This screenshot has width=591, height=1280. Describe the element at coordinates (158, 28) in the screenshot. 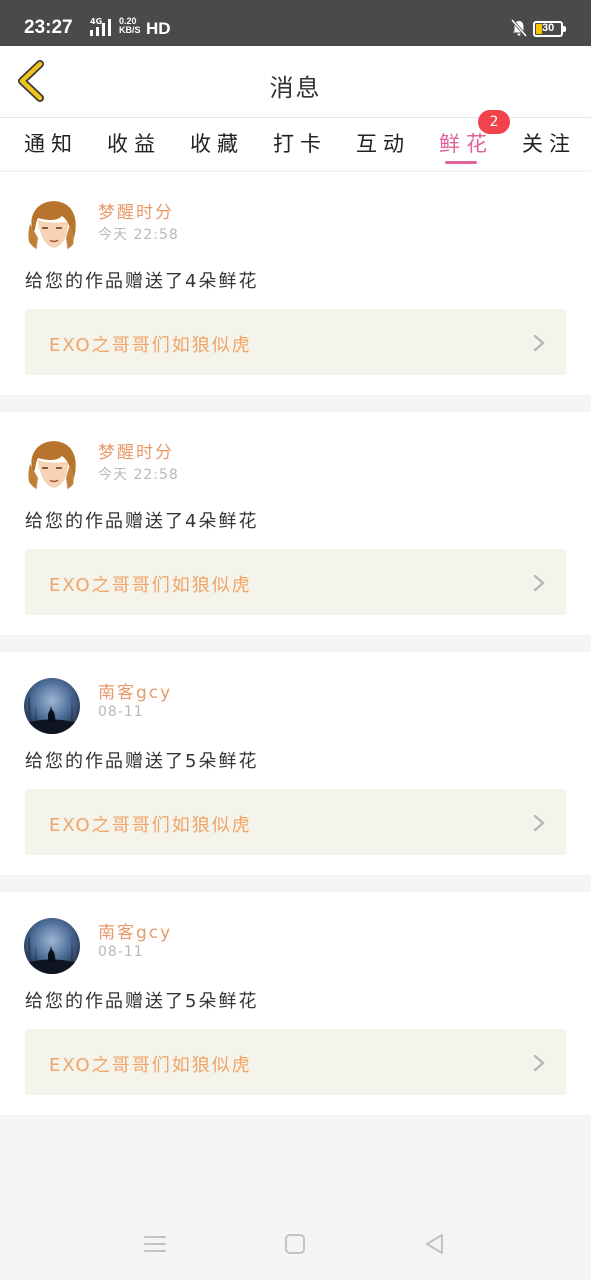

I see `hd-indicator: HD` at that location.